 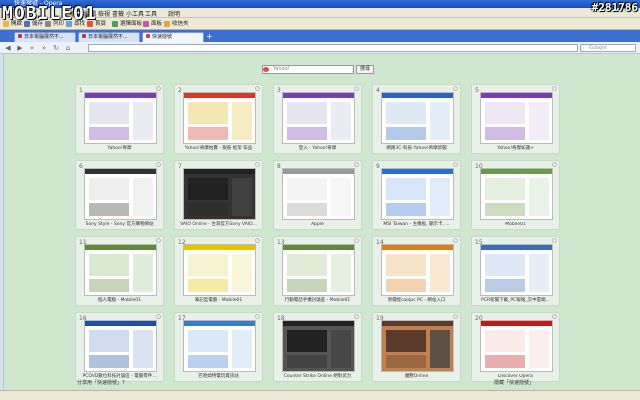 What do you see at coordinates (152, 24) in the screenshot?
I see `panel-button: 面板` at bounding box center [152, 24].